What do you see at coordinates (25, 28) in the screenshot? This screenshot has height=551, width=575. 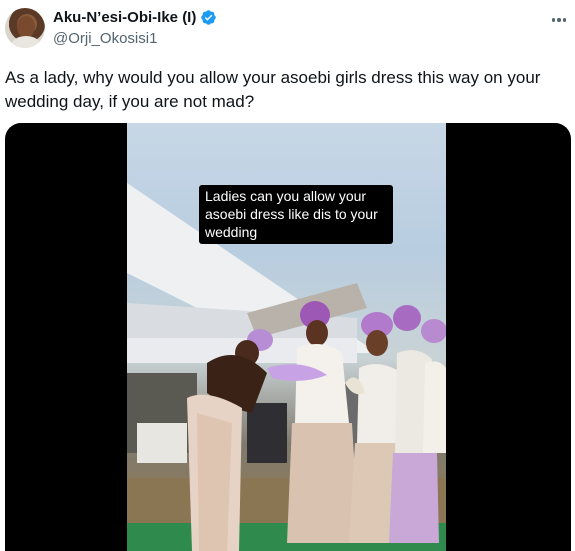 I see `avatar` at bounding box center [25, 28].